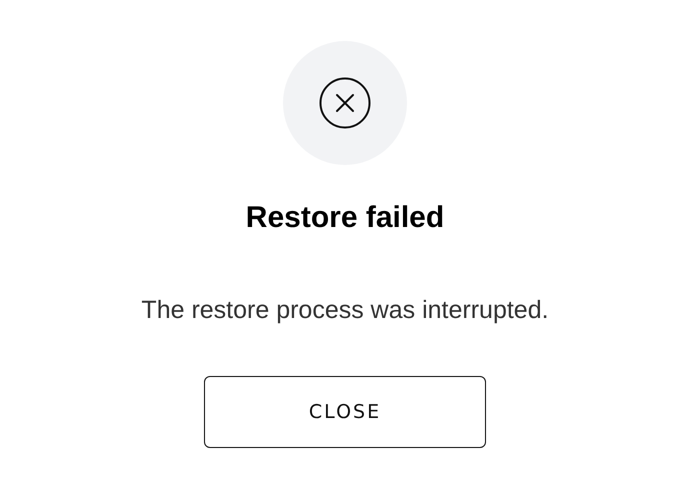 The height and width of the screenshot is (492, 690). I want to click on close-button: CLOSE, so click(345, 412).